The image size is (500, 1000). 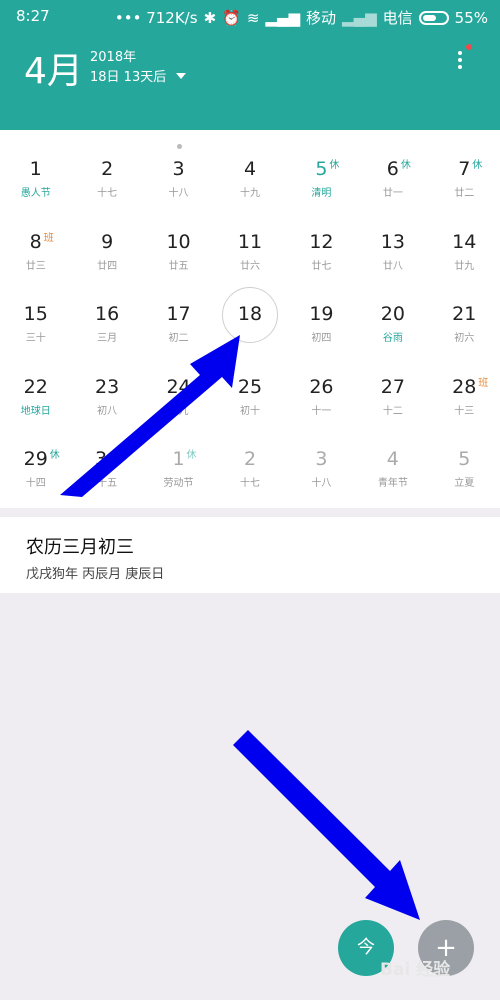 What do you see at coordinates (464, 193) in the screenshot?
I see `lunar-day-label: 廿二` at bounding box center [464, 193].